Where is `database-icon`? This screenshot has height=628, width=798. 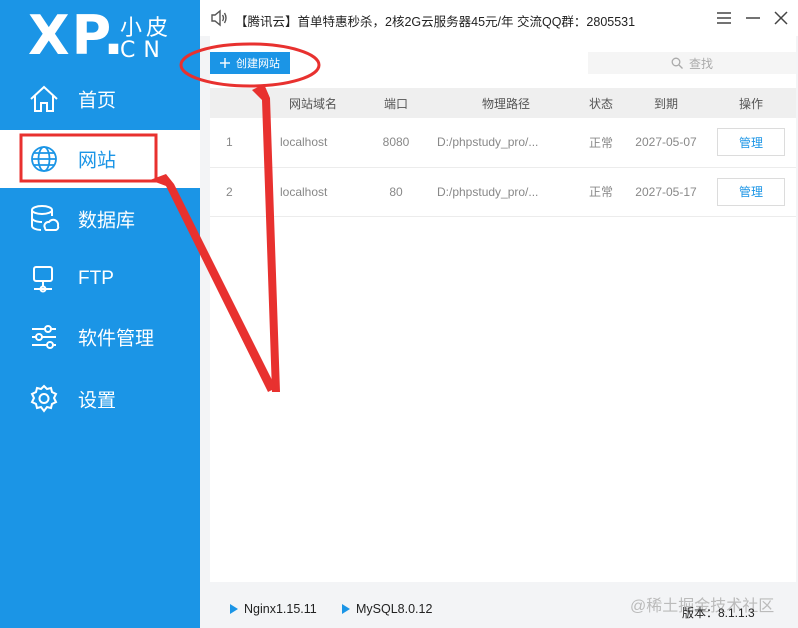 database-icon is located at coordinates (45, 218).